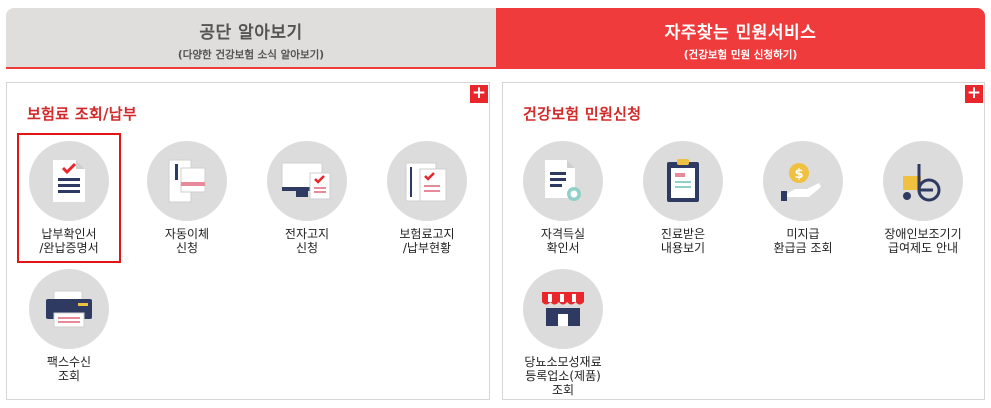  What do you see at coordinates (307, 181) in the screenshot?
I see `monitor-document-icon` at bounding box center [307, 181].